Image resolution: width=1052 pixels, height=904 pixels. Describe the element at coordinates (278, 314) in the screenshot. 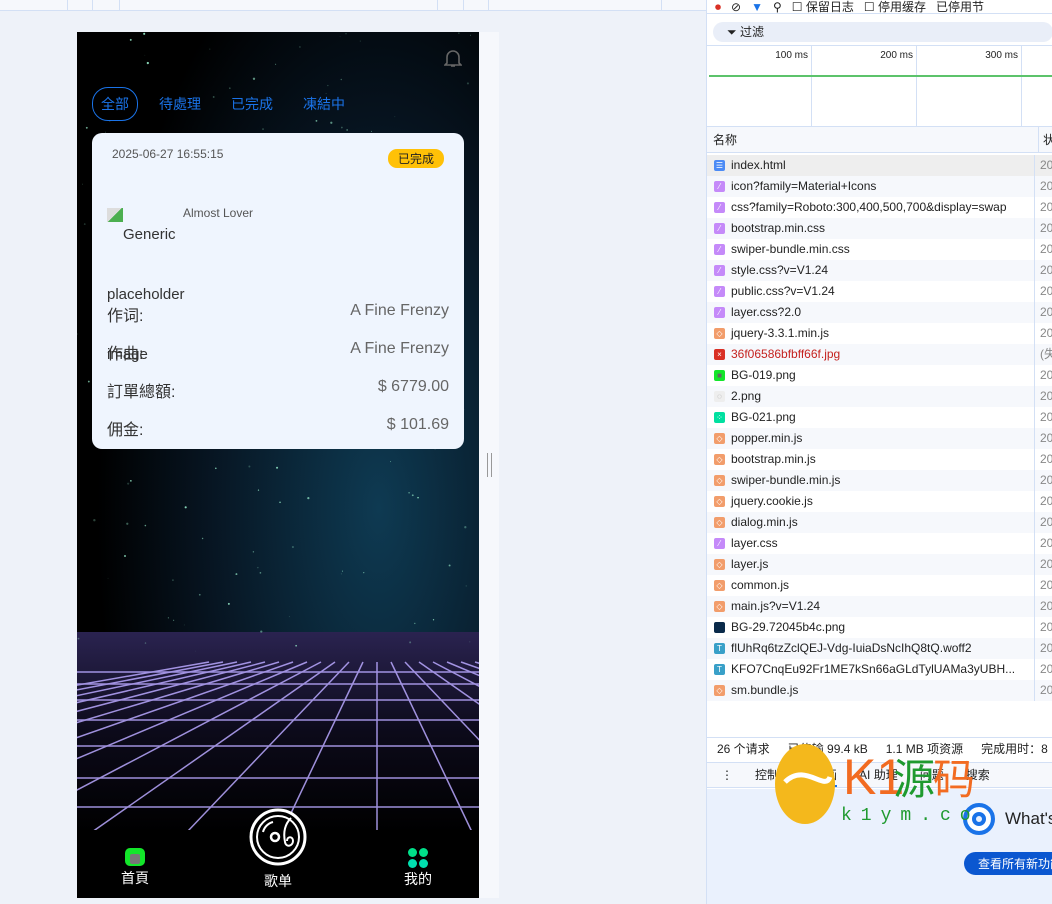

I see `lyricist-row: 作词: A Fine Frenzy` at that location.